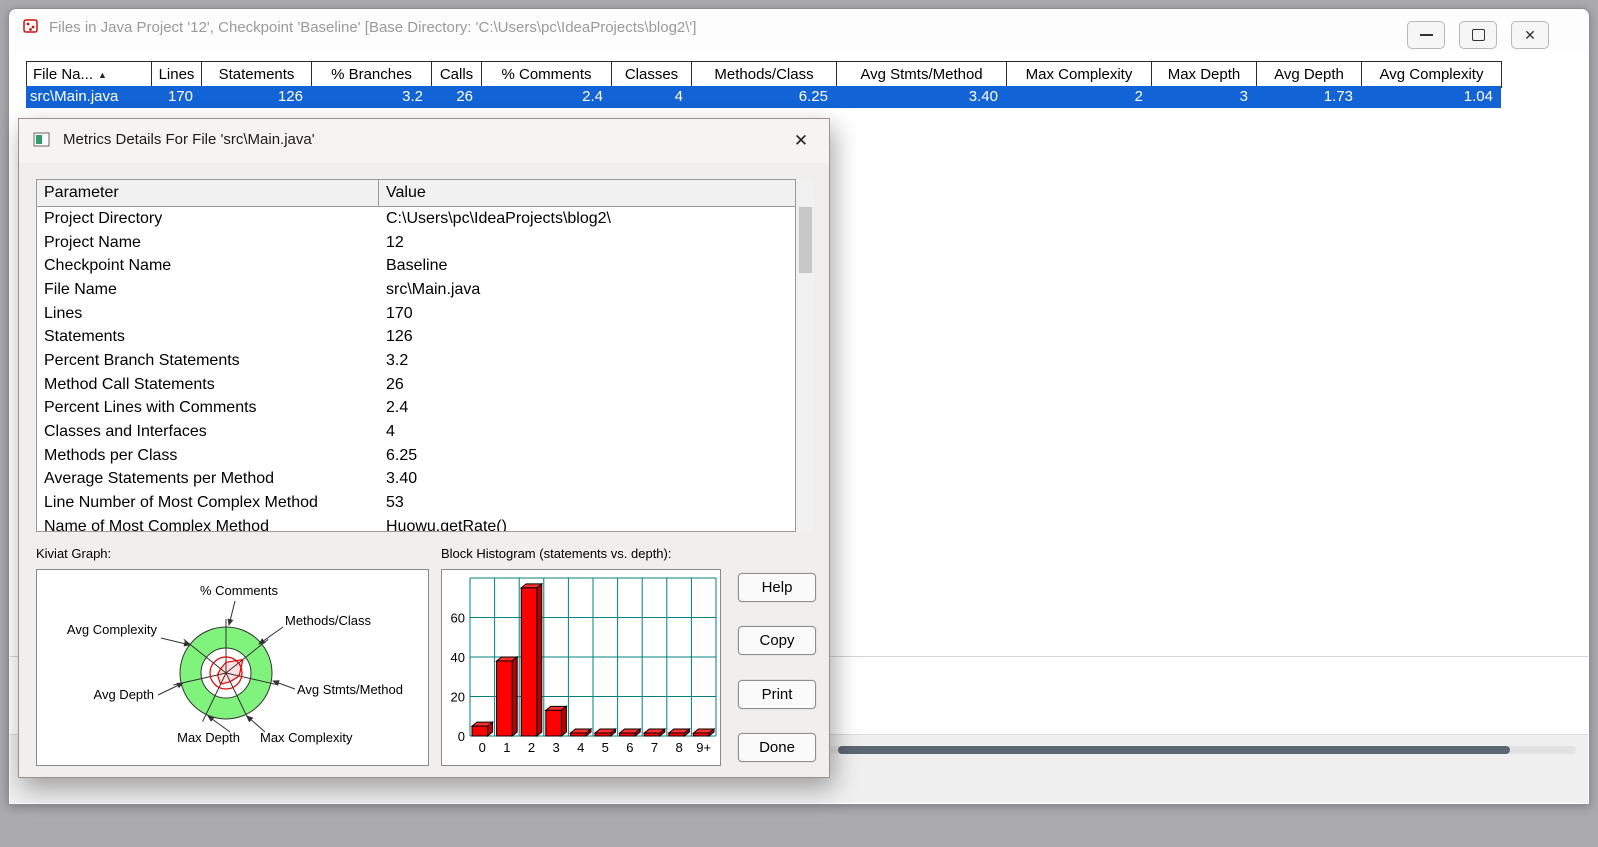 The height and width of the screenshot is (847, 1598). Describe the element at coordinates (805, 240) in the screenshot. I see `details-scrollbar-thumb` at that location.